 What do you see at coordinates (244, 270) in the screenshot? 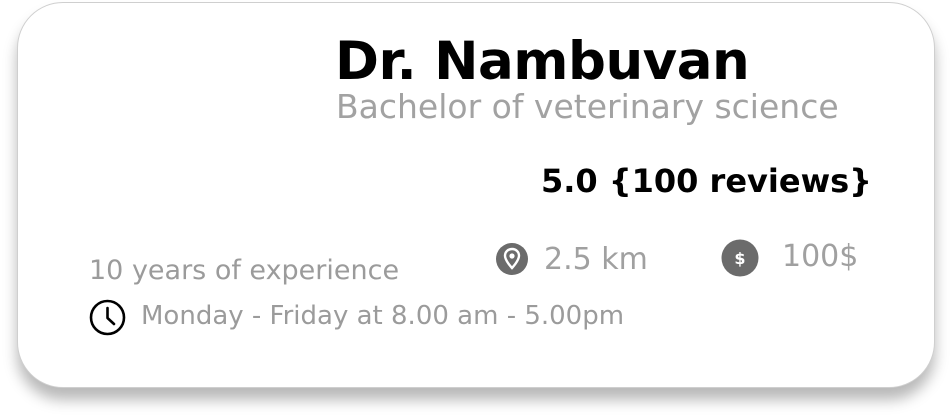
I see `experience-text: 10 years of experience` at bounding box center [244, 270].